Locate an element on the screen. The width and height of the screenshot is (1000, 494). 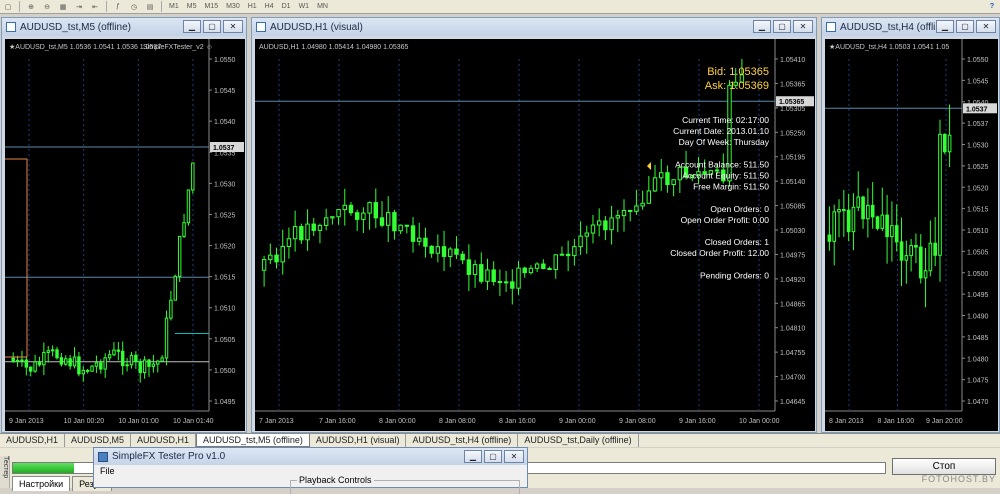
time-tick-label: 7 Jan 16:00 is located at coordinates (337, 421).